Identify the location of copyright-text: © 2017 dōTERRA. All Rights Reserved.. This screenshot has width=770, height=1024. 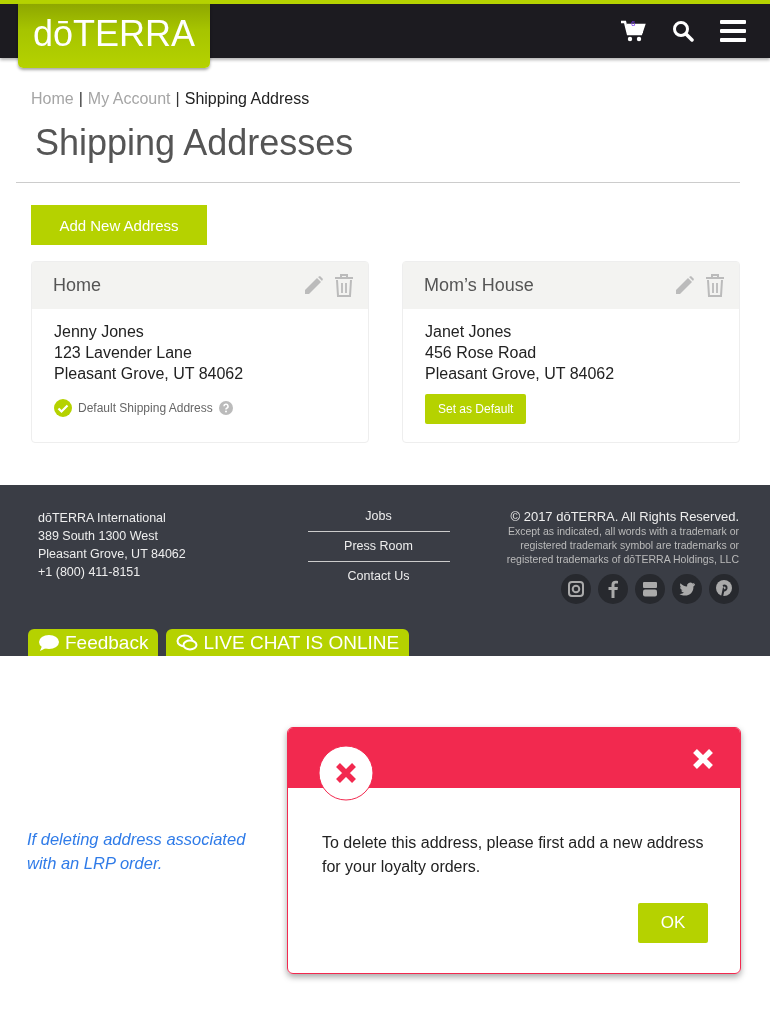
(624, 516).